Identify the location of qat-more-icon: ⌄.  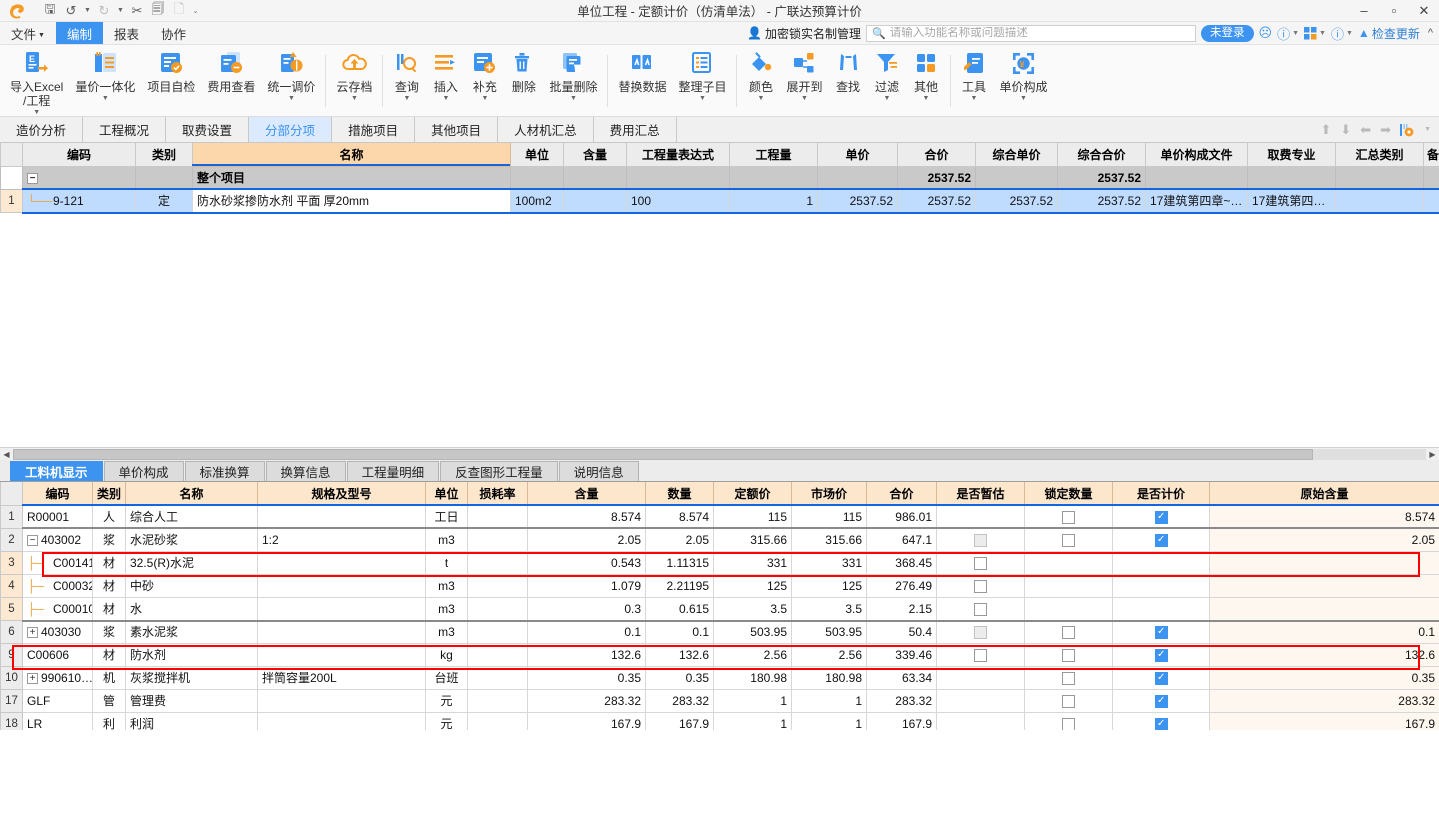
(195, 10).